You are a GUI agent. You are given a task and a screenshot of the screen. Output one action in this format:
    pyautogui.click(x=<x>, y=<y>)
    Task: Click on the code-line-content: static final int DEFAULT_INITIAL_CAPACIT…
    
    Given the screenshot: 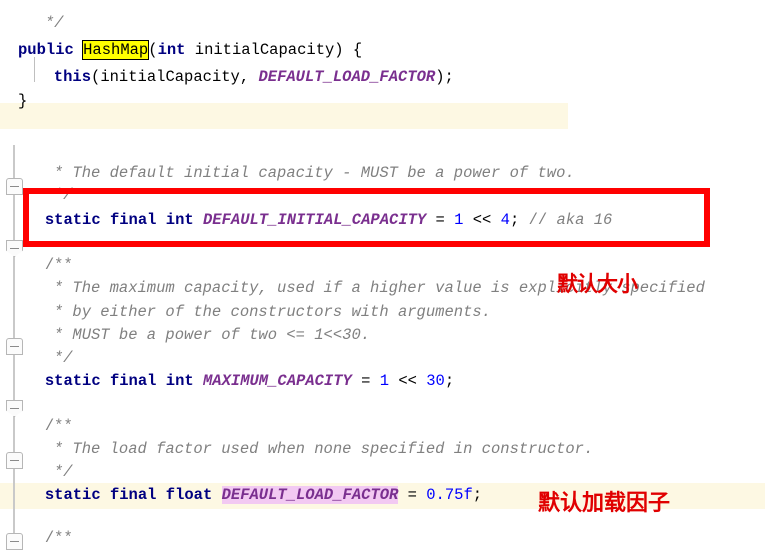 What is the action you would take?
    pyautogui.click(x=328, y=220)
    